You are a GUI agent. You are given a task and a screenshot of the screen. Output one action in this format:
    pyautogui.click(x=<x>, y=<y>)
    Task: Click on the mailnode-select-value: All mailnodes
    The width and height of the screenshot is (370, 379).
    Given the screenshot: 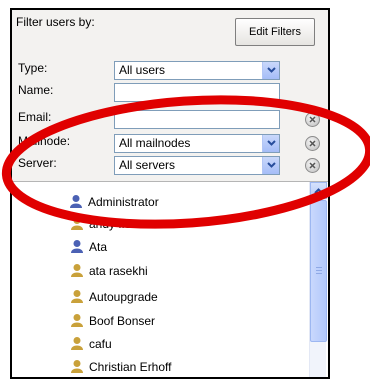 What is the action you would take?
    pyautogui.click(x=155, y=143)
    